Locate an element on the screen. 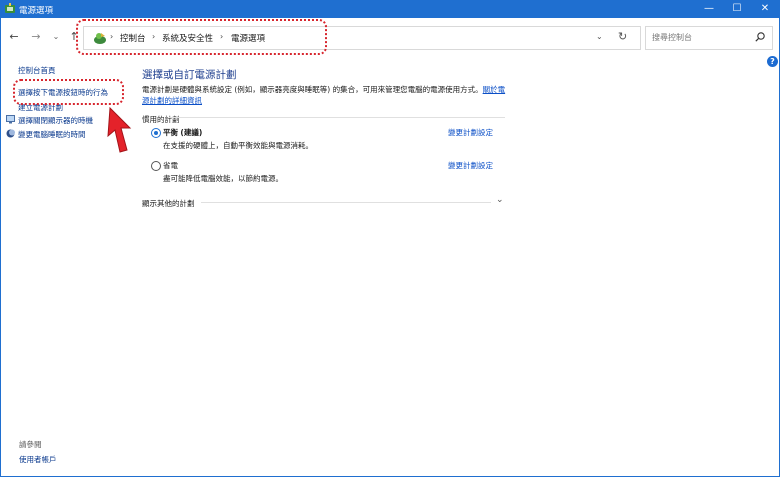 This screenshot has width=780, height=477. forward-button: → is located at coordinates (36, 37).